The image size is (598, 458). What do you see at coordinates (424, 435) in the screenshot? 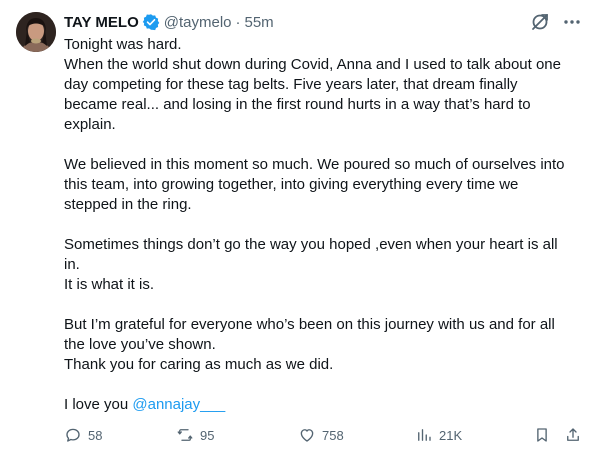
I see `analytics-icon` at bounding box center [424, 435].